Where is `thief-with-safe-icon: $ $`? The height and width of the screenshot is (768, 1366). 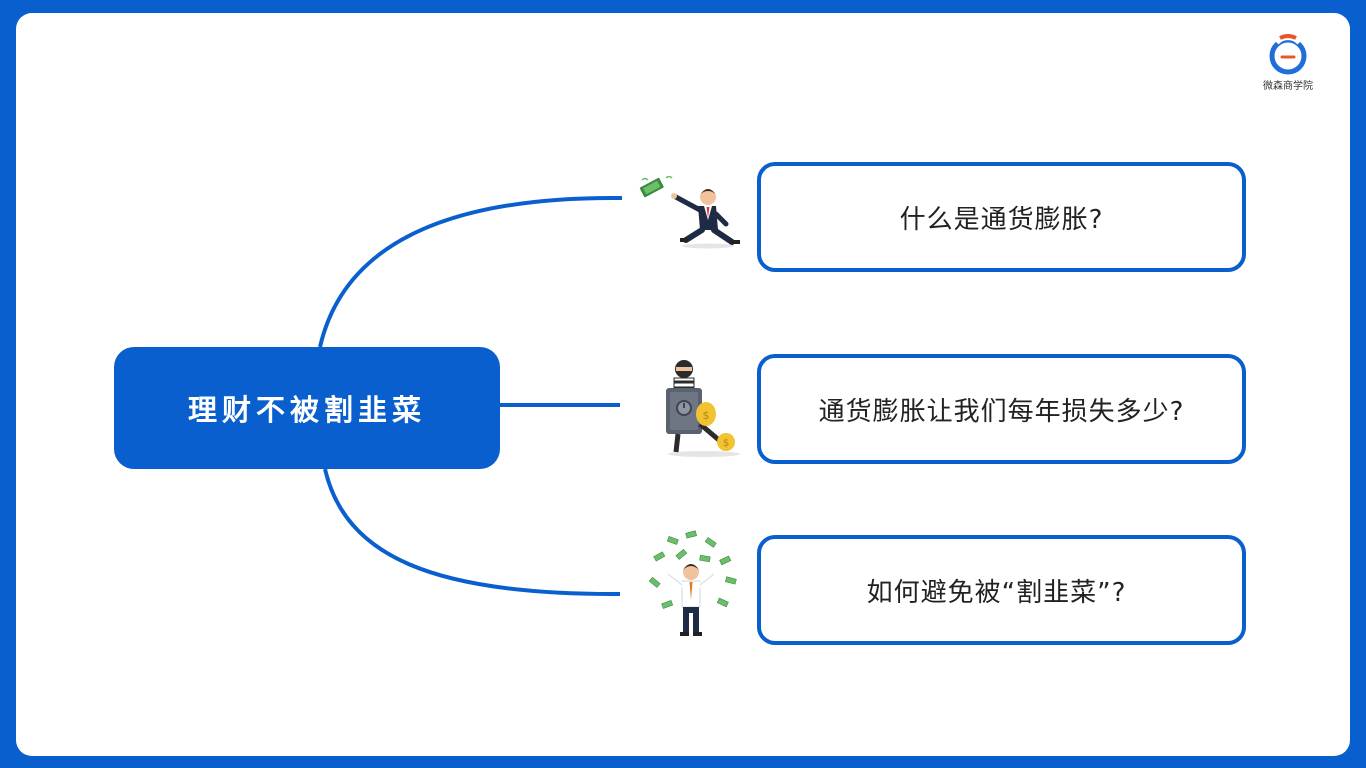 thief-with-safe-icon: $ $ is located at coordinates (703, 408).